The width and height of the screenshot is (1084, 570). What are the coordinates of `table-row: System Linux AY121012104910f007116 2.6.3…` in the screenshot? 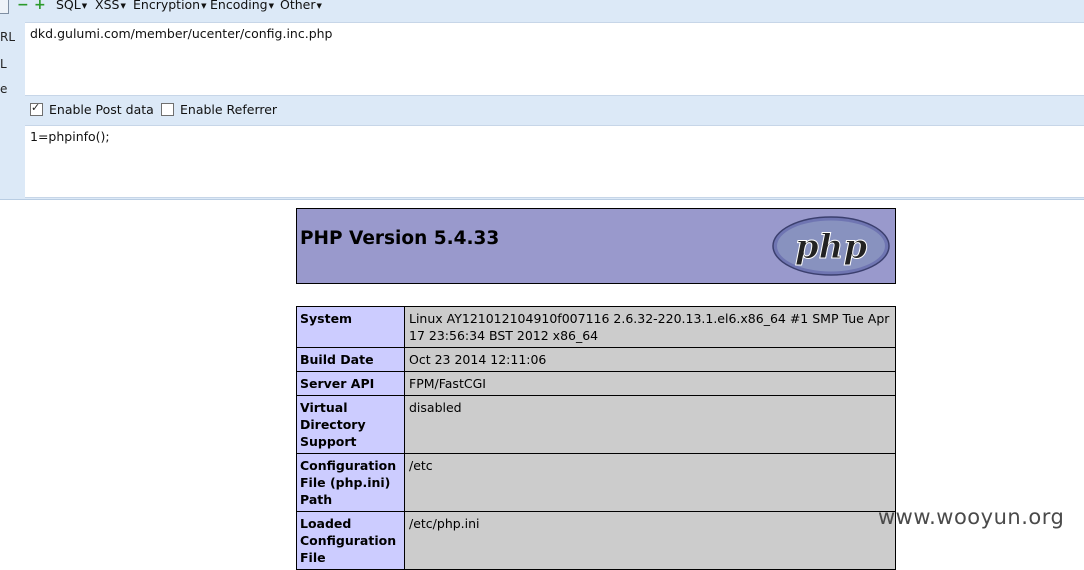 It's located at (596, 327).